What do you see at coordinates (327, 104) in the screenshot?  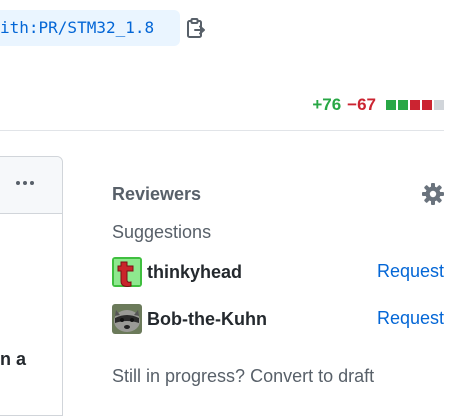 I see `additions-count: +76` at bounding box center [327, 104].